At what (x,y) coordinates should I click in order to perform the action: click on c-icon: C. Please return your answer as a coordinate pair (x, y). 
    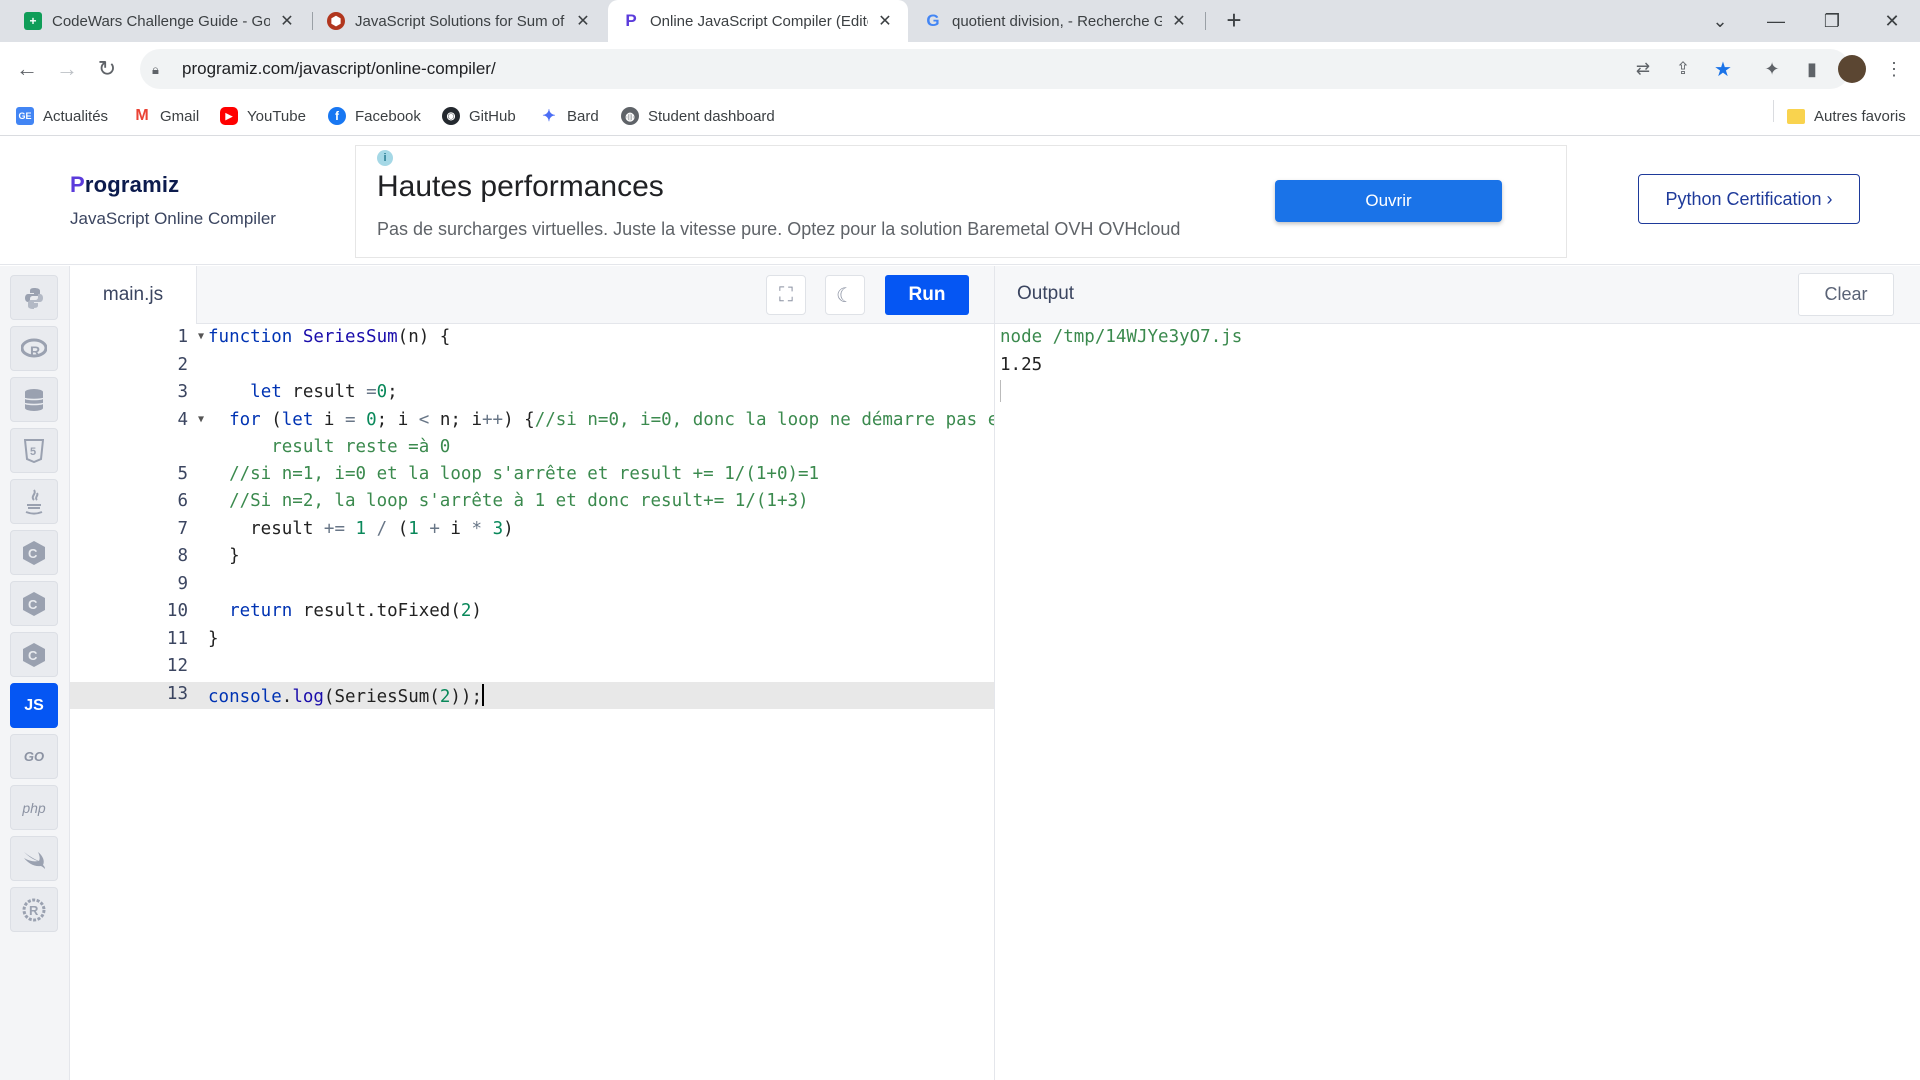
    Looking at the image, I should click on (34, 552).